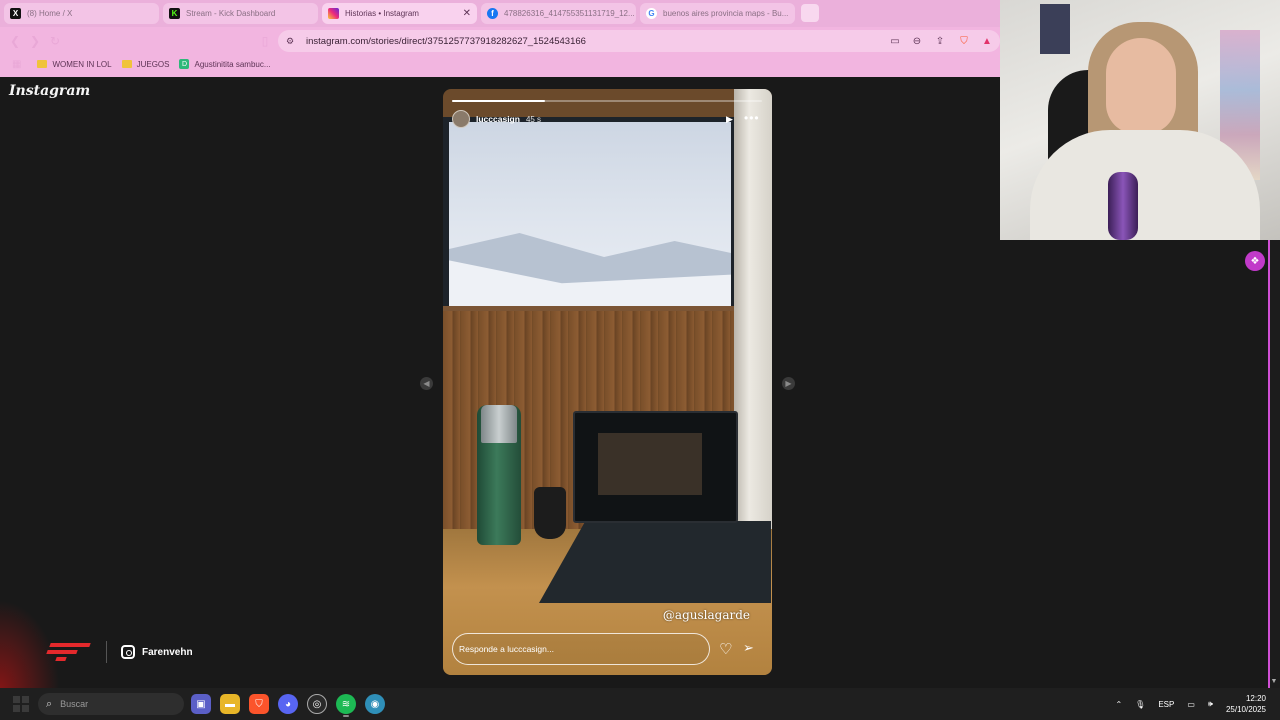 This screenshot has height=720, width=1280. I want to click on tab-x-home: X (8) Home / X, so click(81, 13).